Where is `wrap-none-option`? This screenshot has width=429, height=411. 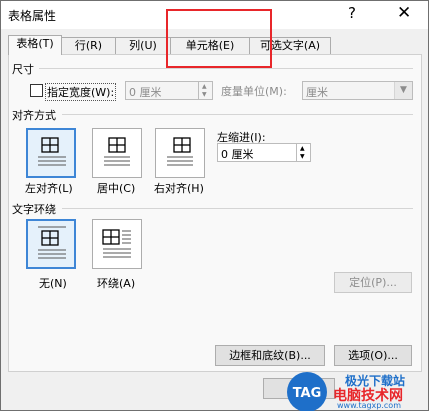
wrap-none-option is located at coordinates (51, 244).